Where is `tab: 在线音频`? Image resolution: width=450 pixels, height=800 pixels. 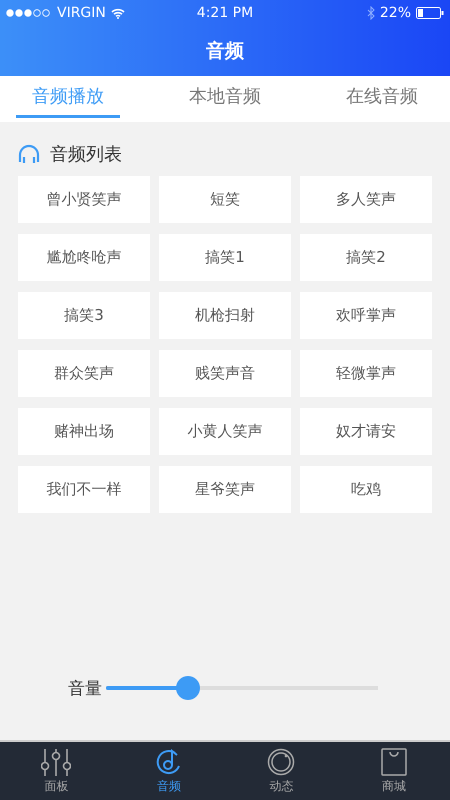
tab: 在线音频 is located at coordinates (382, 97).